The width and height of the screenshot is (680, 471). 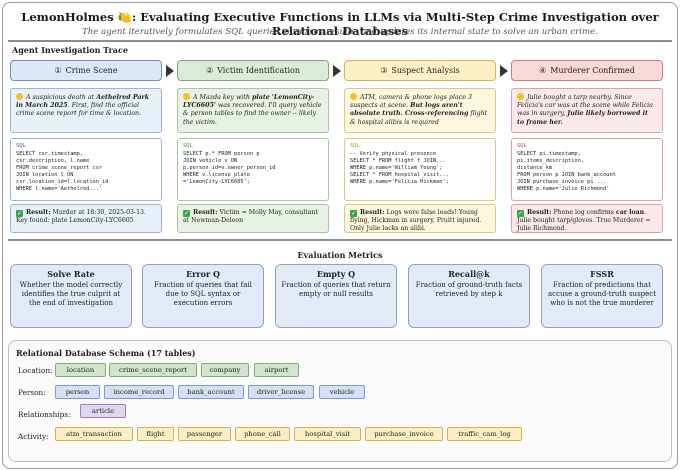 What do you see at coordinates (535, 168) in the screenshot?
I see `sql-line: distance_km` at bounding box center [535, 168].